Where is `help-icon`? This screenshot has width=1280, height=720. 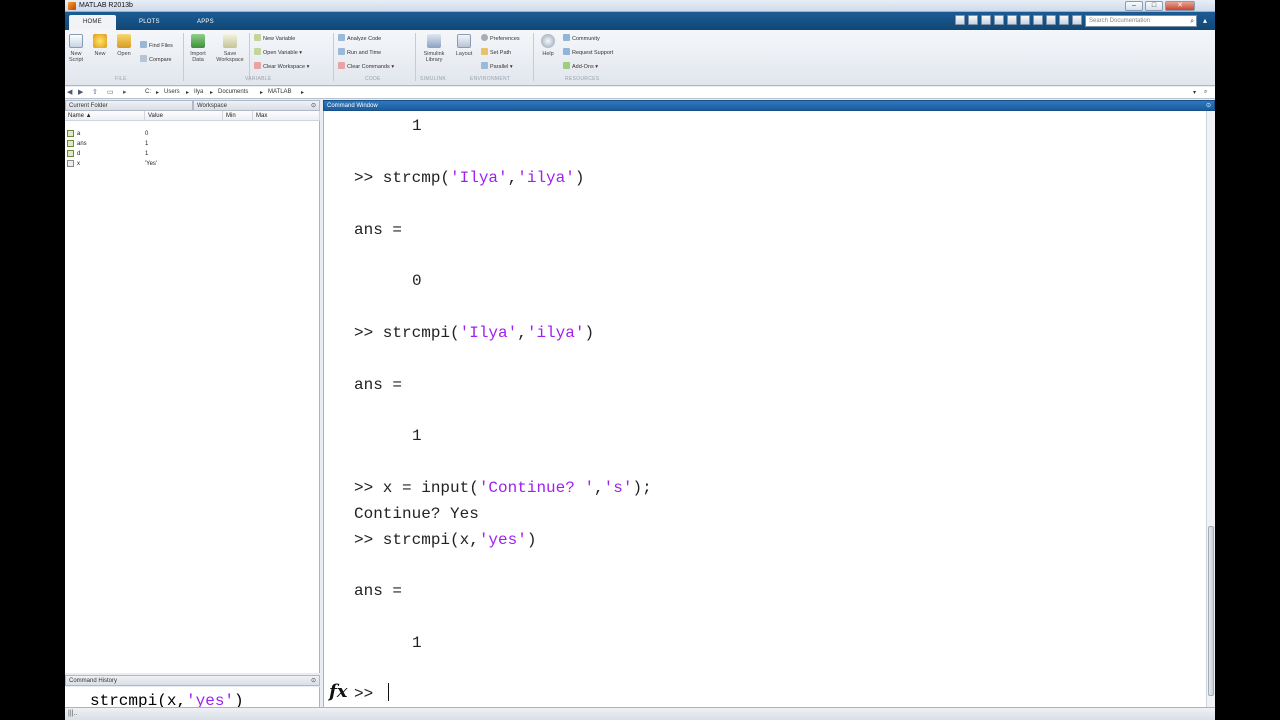
help-icon is located at coordinates (1051, 20).